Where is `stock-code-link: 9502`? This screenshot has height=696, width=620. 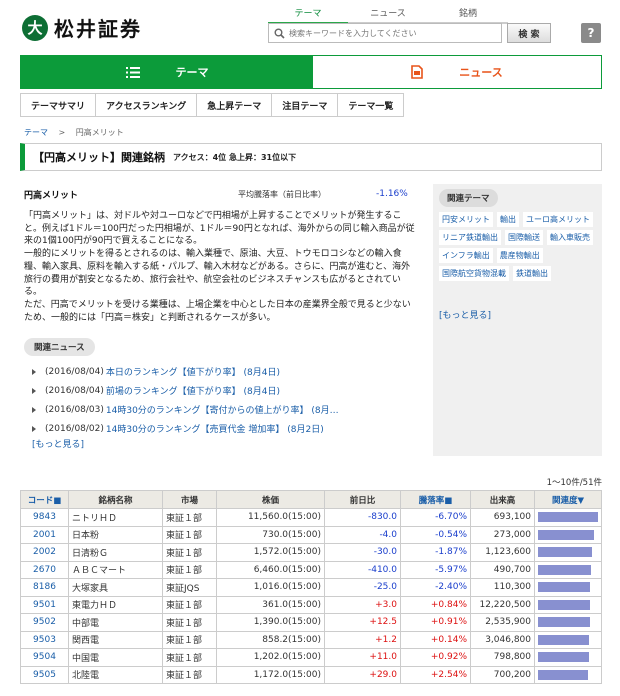
stock-code-link: 9502 is located at coordinates (44, 622).